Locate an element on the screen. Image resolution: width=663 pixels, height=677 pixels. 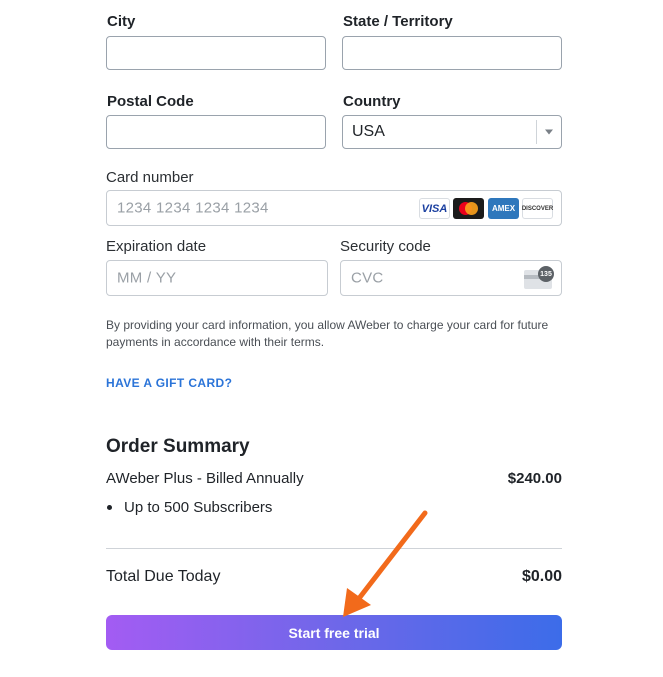
visa-icon: VISA is located at coordinates (434, 208).